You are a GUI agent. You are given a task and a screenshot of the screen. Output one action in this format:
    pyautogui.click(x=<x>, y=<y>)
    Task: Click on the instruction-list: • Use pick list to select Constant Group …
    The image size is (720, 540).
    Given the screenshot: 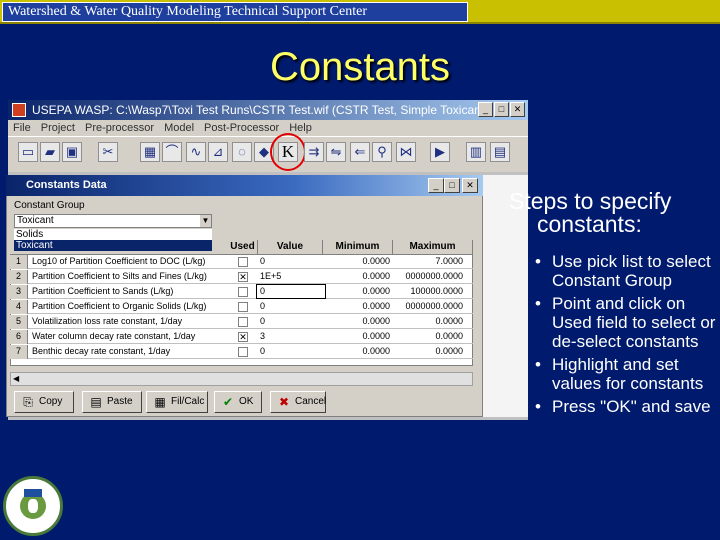 What is the action you would take?
    pyautogui.click(x=611, y=334)
    